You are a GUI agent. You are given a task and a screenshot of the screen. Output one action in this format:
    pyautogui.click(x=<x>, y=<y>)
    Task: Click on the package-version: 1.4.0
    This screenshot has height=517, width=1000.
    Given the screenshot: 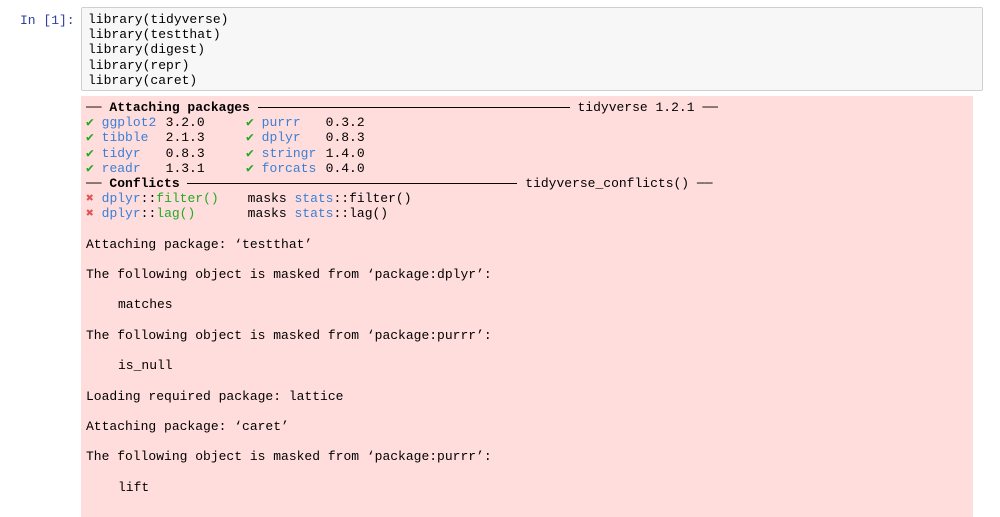 What is the action you would take?
    pyautogui.click(x=345, y=153)
    